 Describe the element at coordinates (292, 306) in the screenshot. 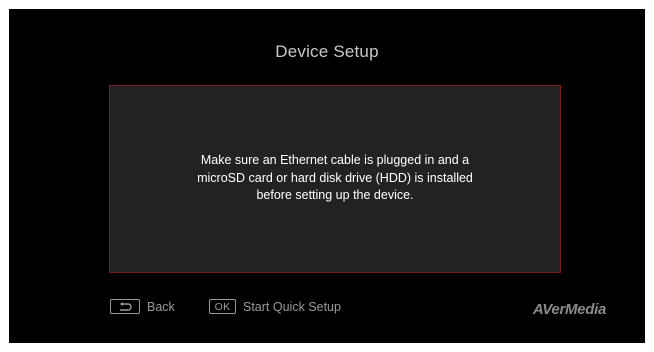

I see `start-quick-setup-label: Start Quick Setup` at that location.